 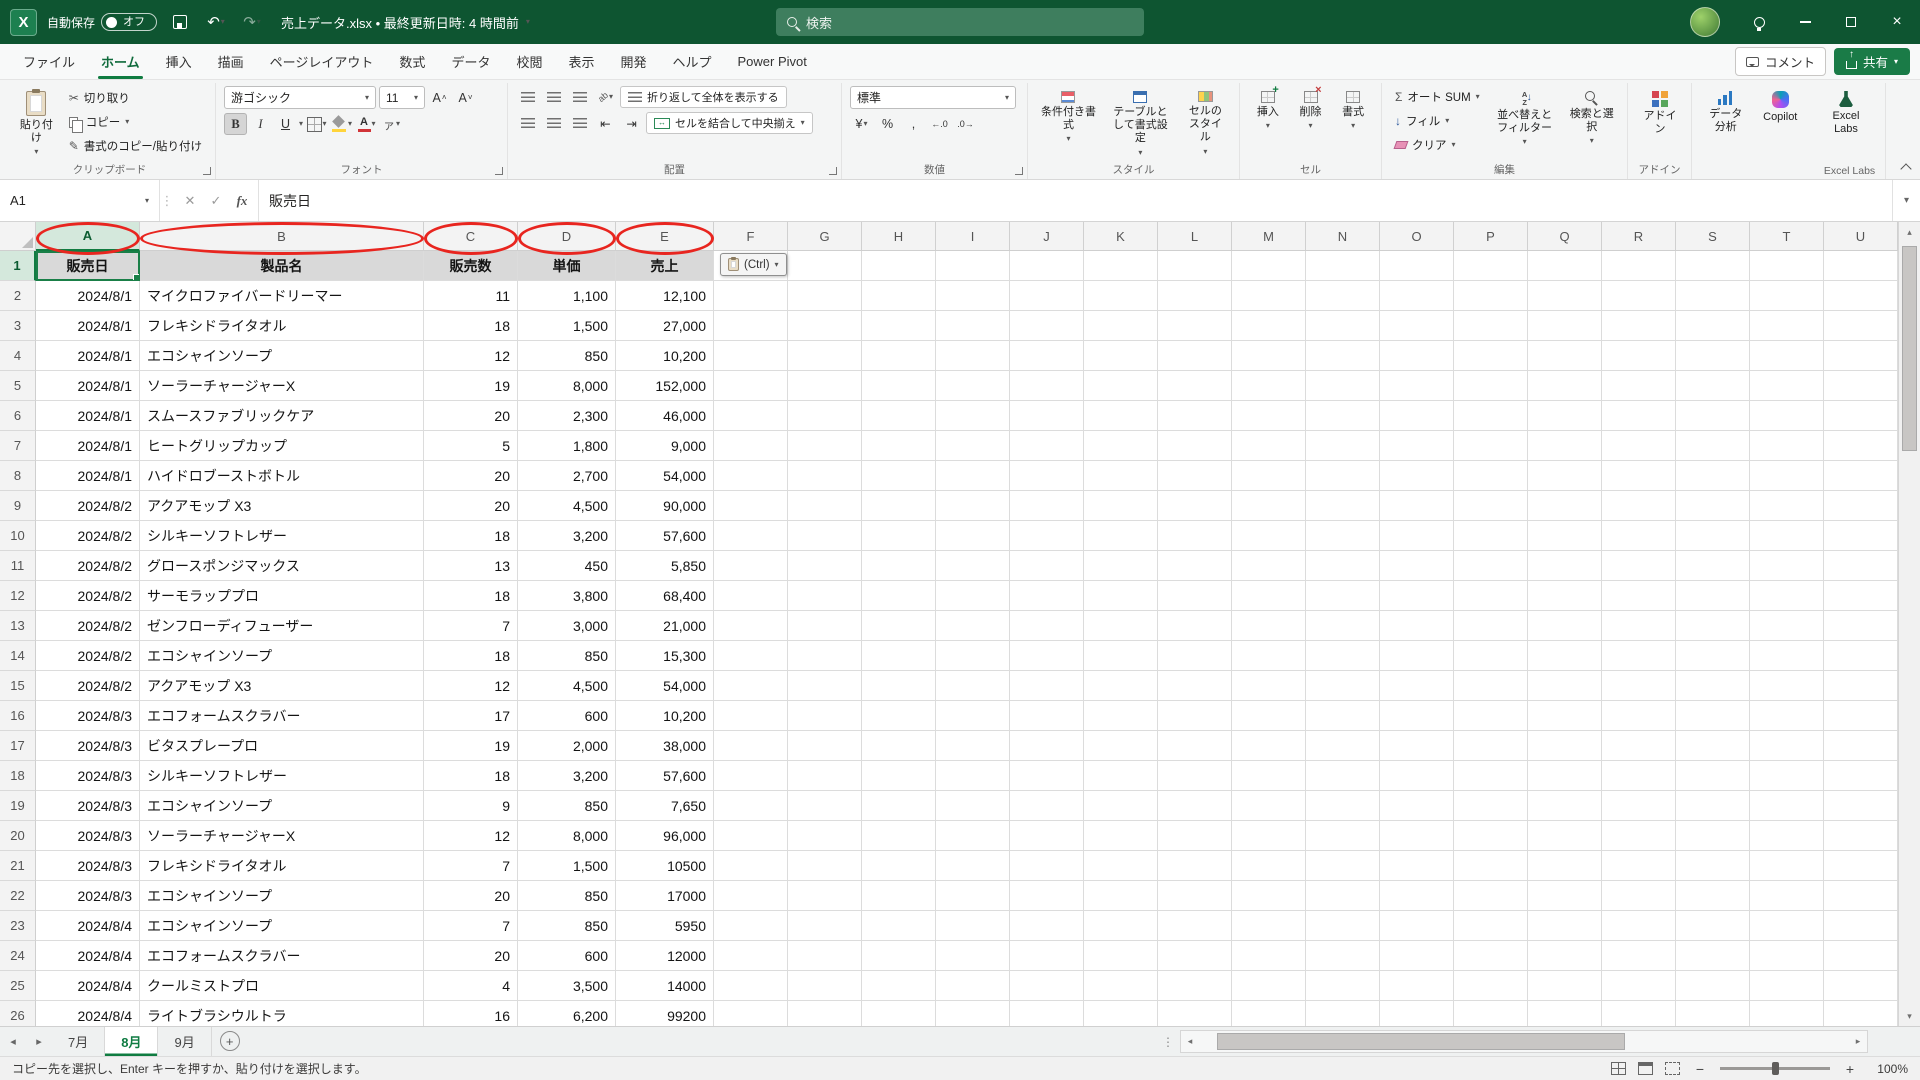 What do you see at coordinates (665, 296) in the screenshot?
I see `cell-E2: 12,100` at bounding box center [665, 296].